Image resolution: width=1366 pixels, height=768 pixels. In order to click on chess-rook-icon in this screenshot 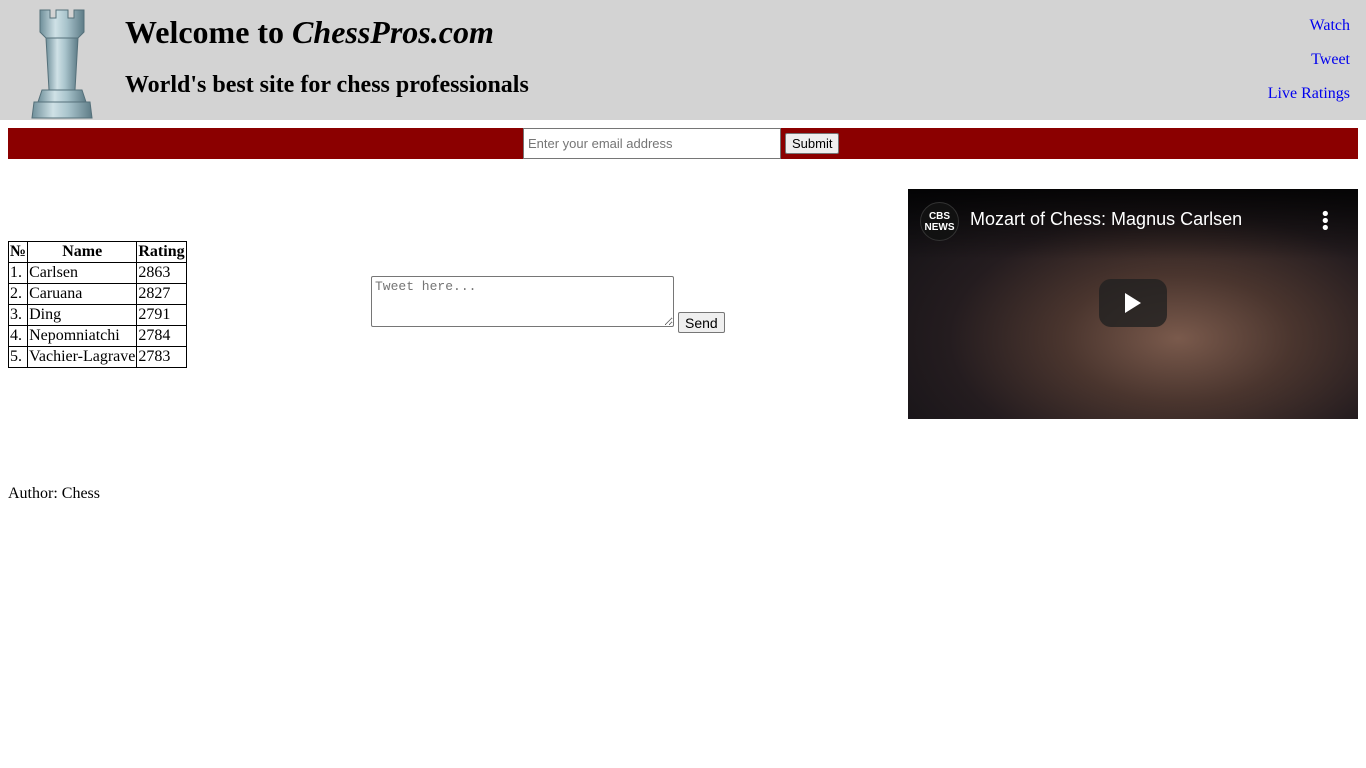, I will do `click(62, 64)`.